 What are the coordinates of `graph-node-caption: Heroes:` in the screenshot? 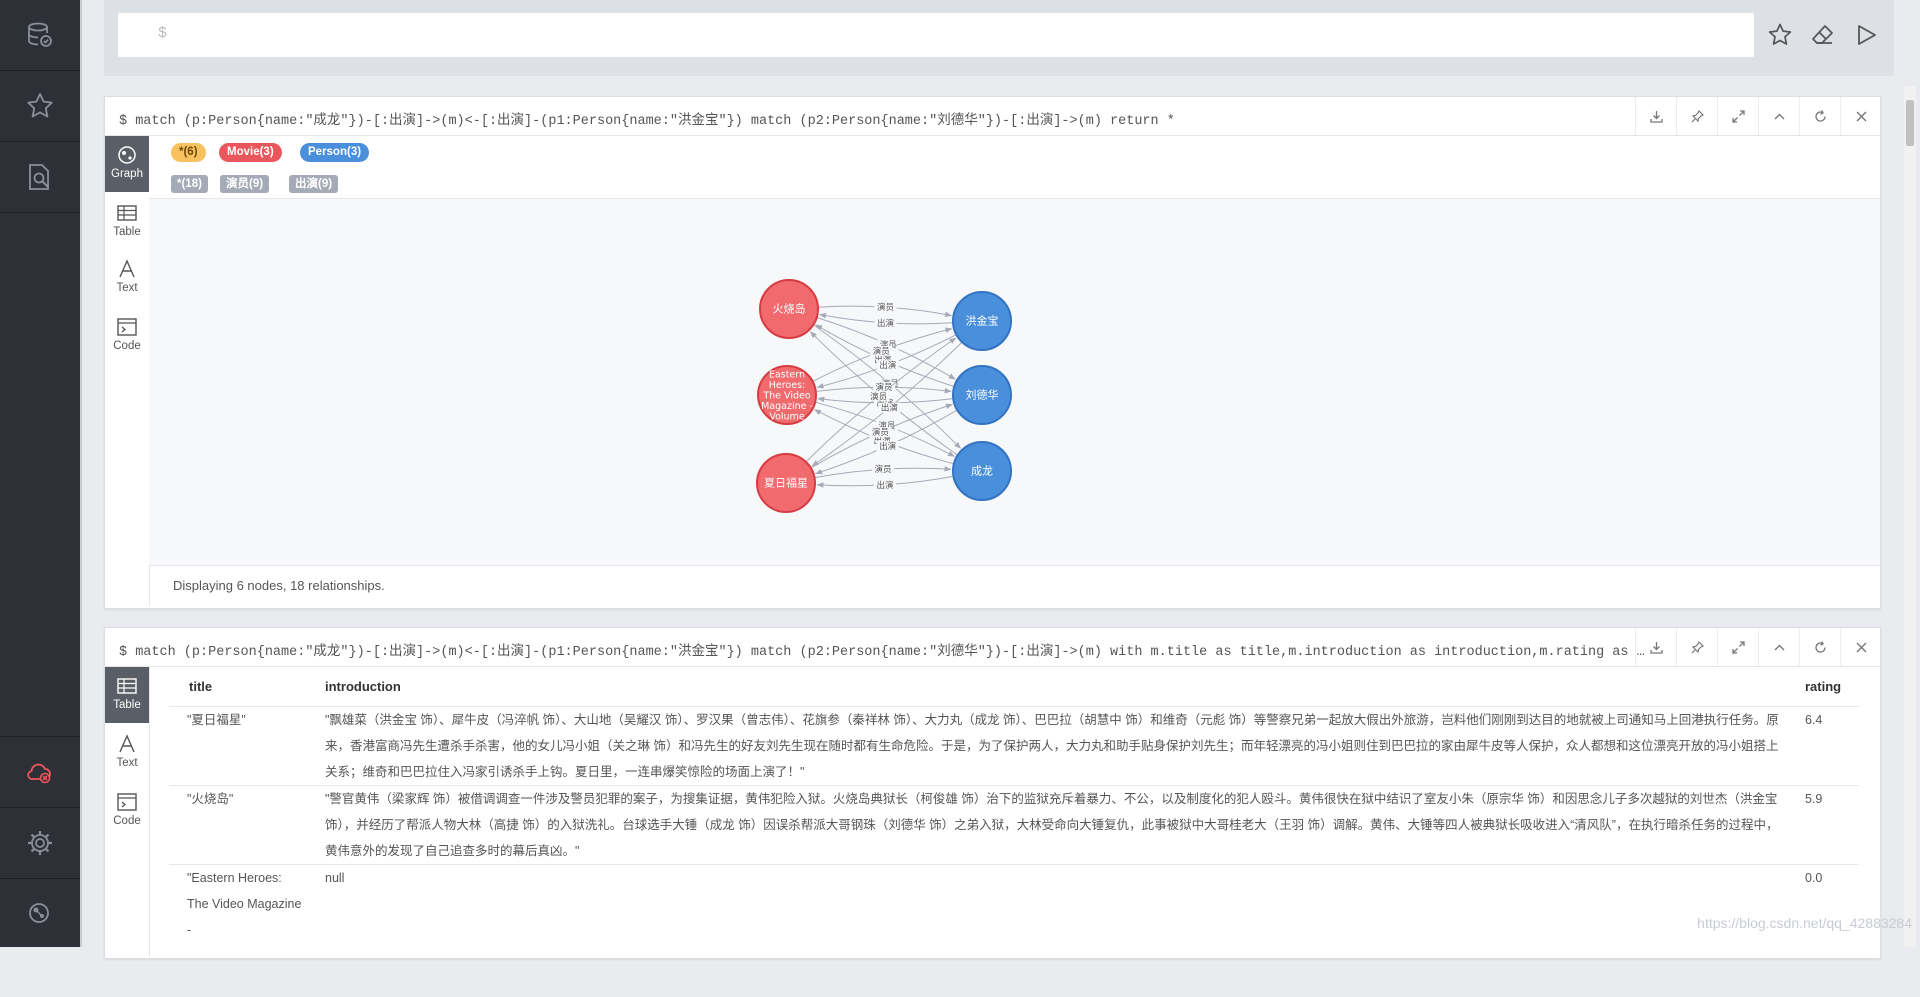 It's located at (787, 385).